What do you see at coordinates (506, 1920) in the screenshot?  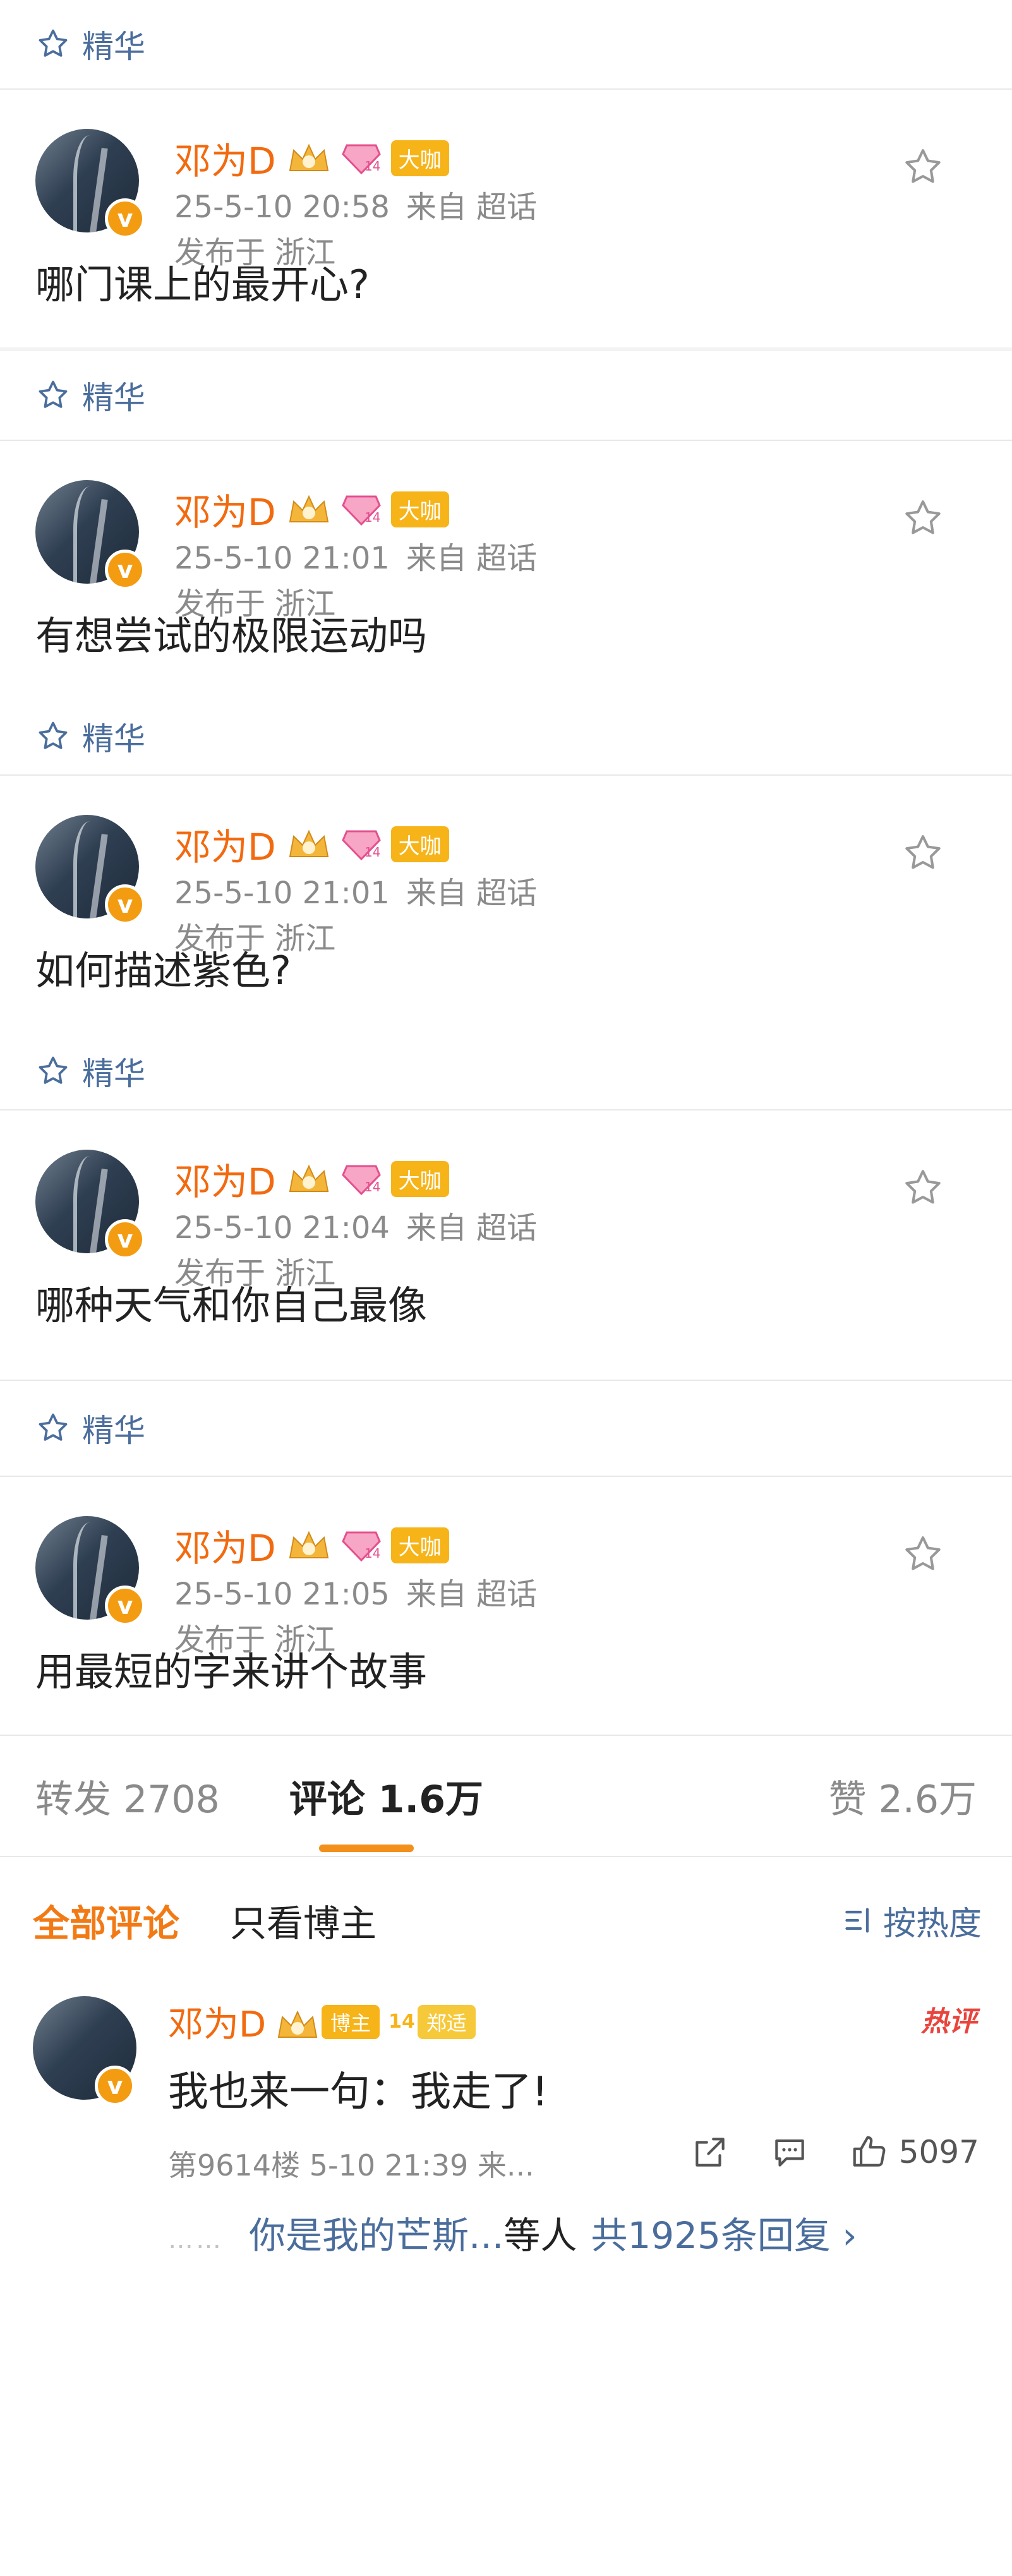 I see `comment-filter: 全部评论 只看博主 按热度` at bounding box center [506, 1920].